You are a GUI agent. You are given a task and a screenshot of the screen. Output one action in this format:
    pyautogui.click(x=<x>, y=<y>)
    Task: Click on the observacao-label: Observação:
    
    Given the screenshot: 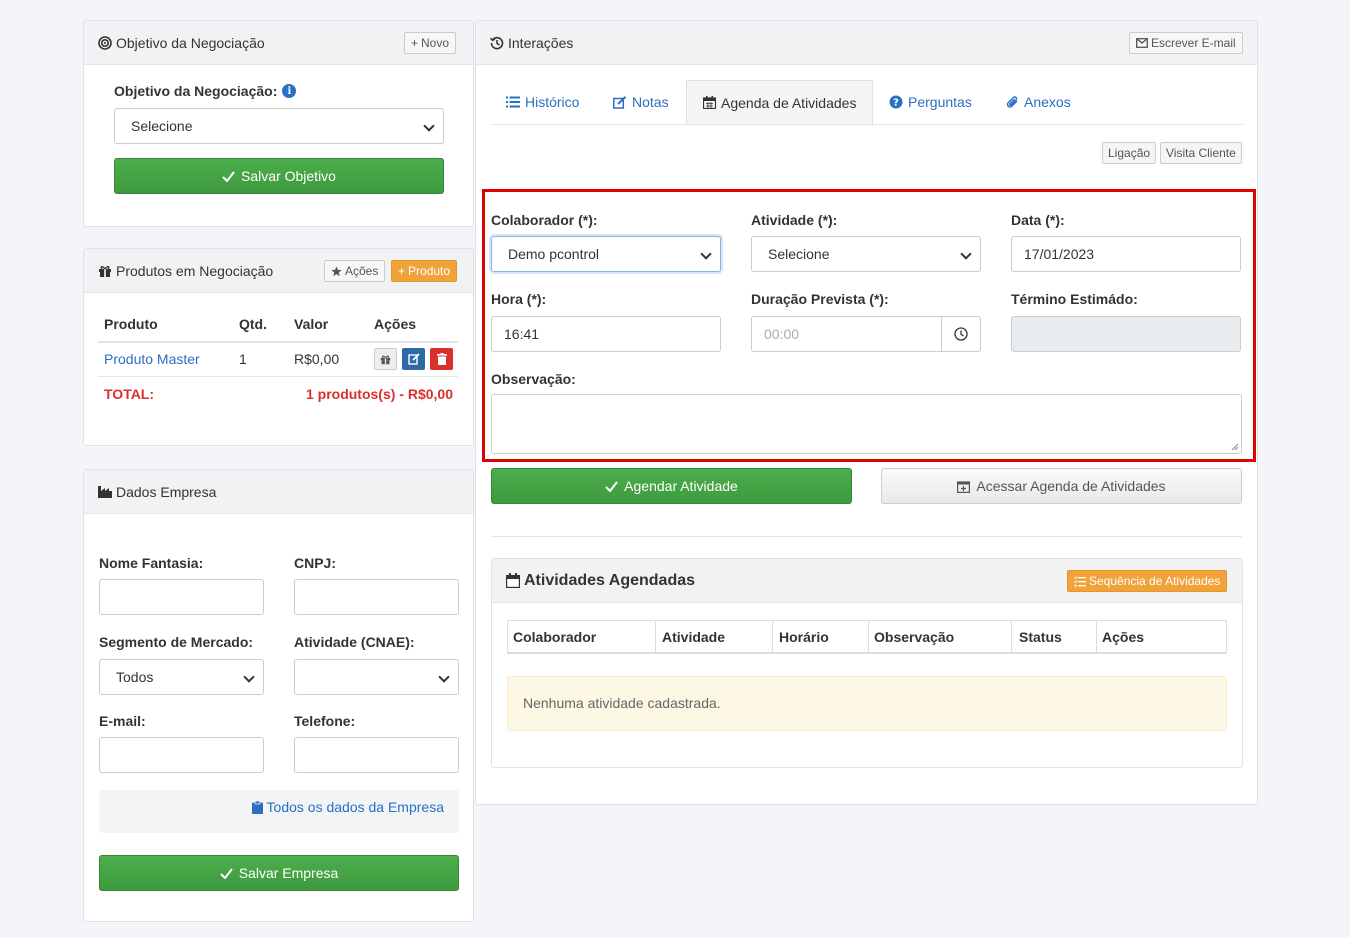 What is the action you would take?
    pyautogui.click(x=533, y=379)
    